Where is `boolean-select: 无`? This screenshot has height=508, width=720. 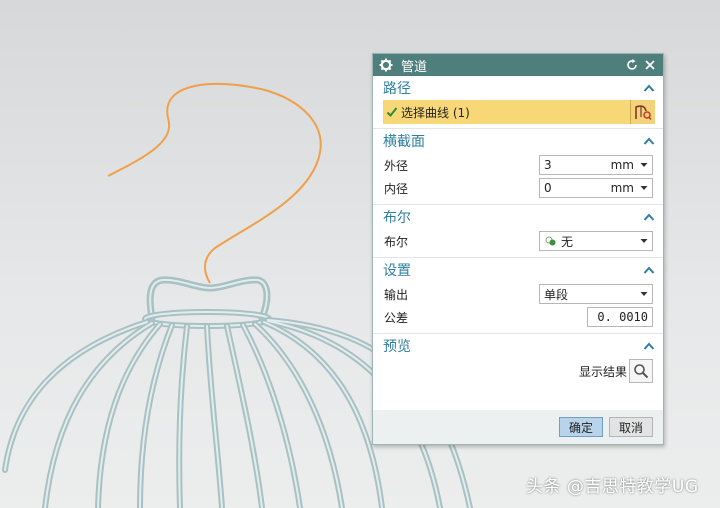
boolean-select: 无 is located at coordinates (596, 241).